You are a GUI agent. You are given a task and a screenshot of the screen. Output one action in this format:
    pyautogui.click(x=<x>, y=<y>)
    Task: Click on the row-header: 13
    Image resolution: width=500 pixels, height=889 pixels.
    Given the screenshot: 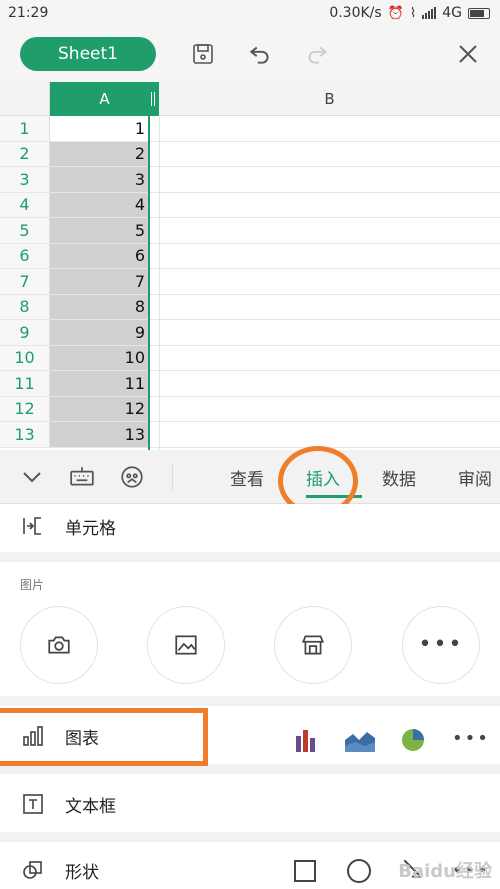 What is the action you would take?
    pyautogui.click(x=25, y=434)
    